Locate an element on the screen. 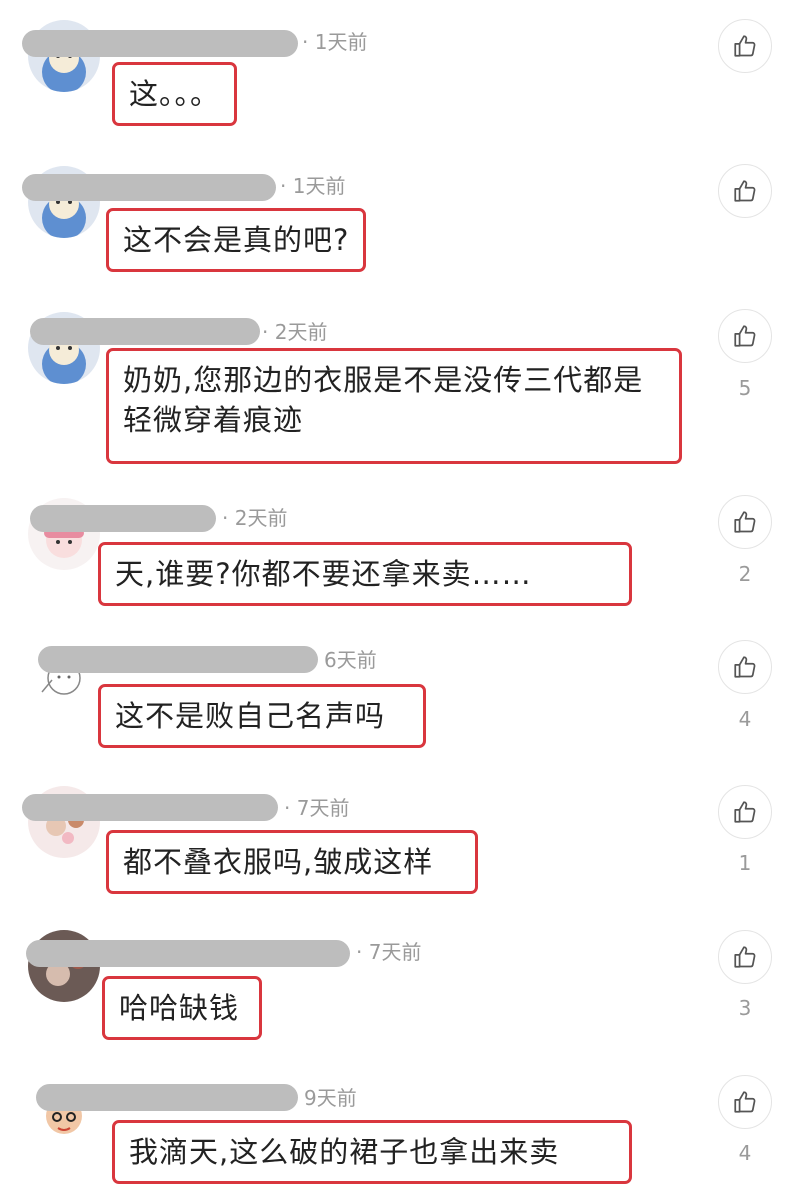 The width and height of the screenshot is (800, 1184). comment-text: 这不会是真的吧? is located at coordinates (236, 240).